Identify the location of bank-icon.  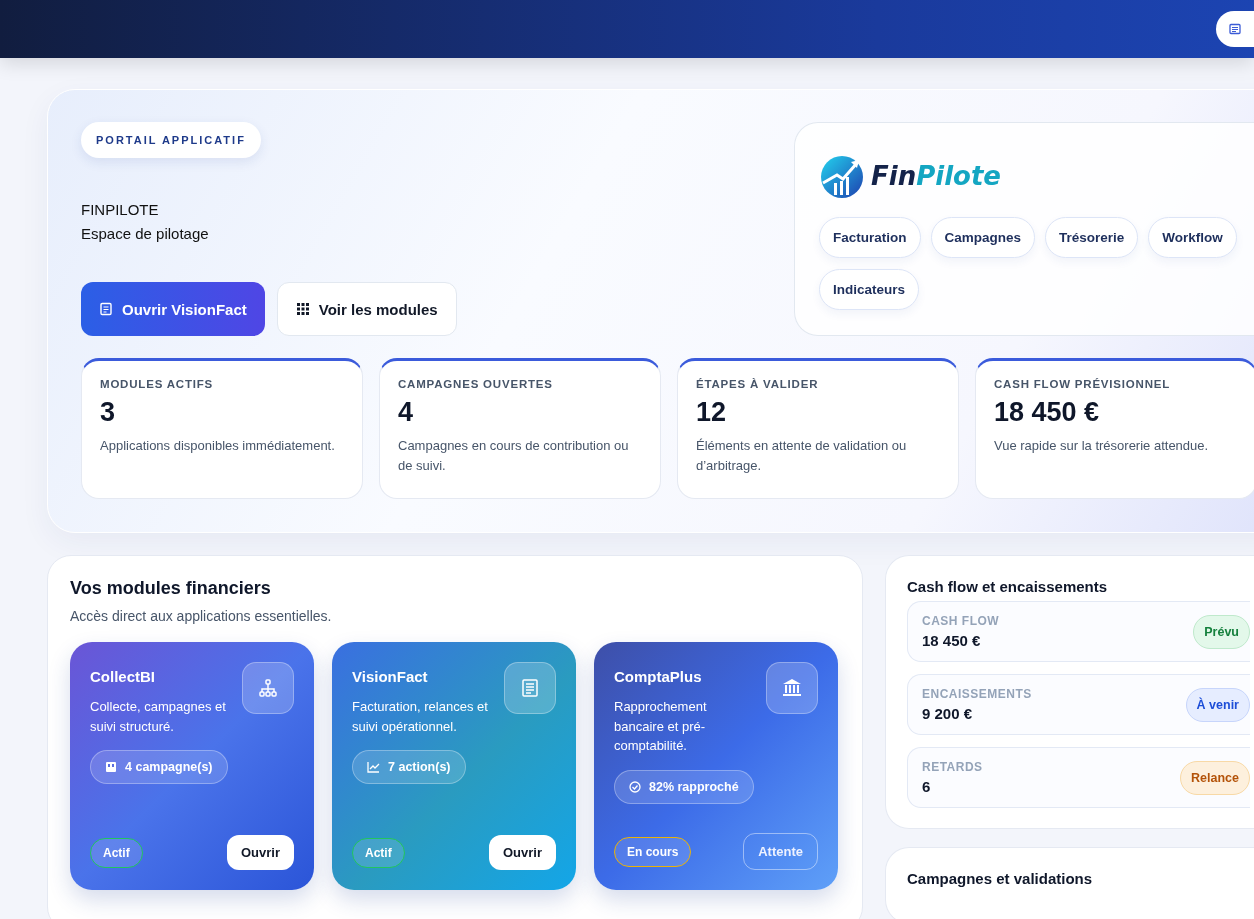
(792, 688).